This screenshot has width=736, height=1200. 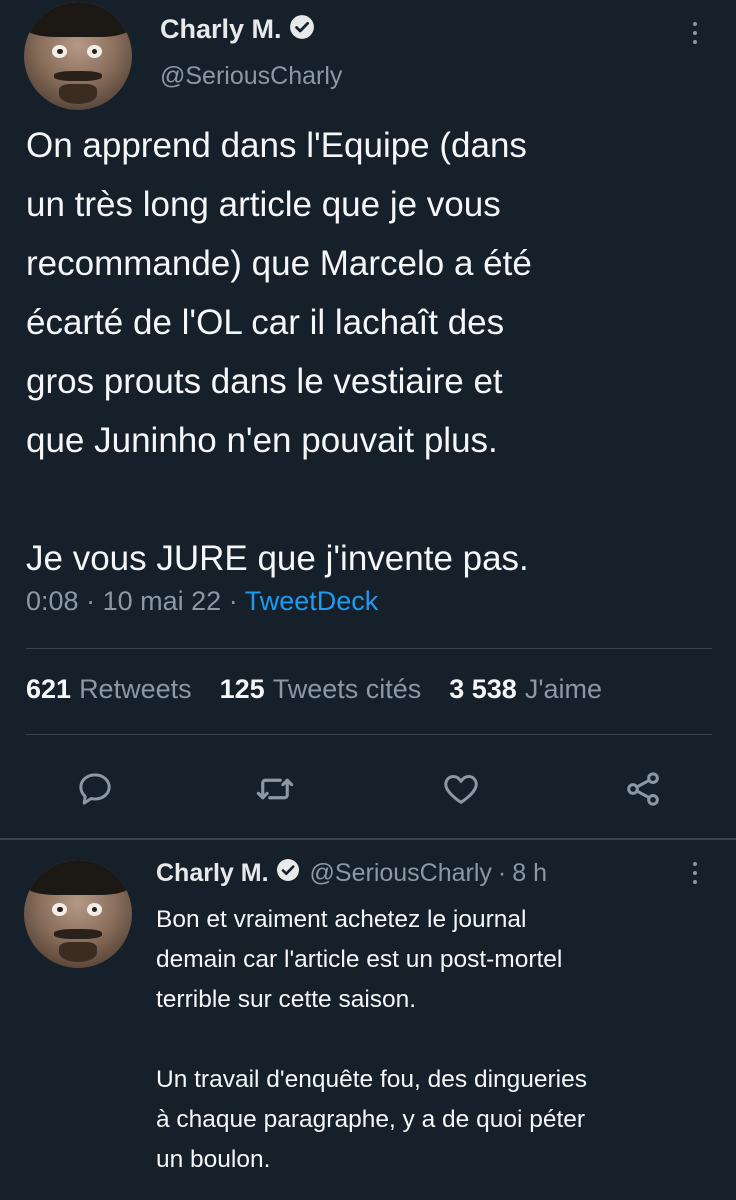 I want to click on likes-stat: 3 538 J'aime, so click(x=525, y=689).